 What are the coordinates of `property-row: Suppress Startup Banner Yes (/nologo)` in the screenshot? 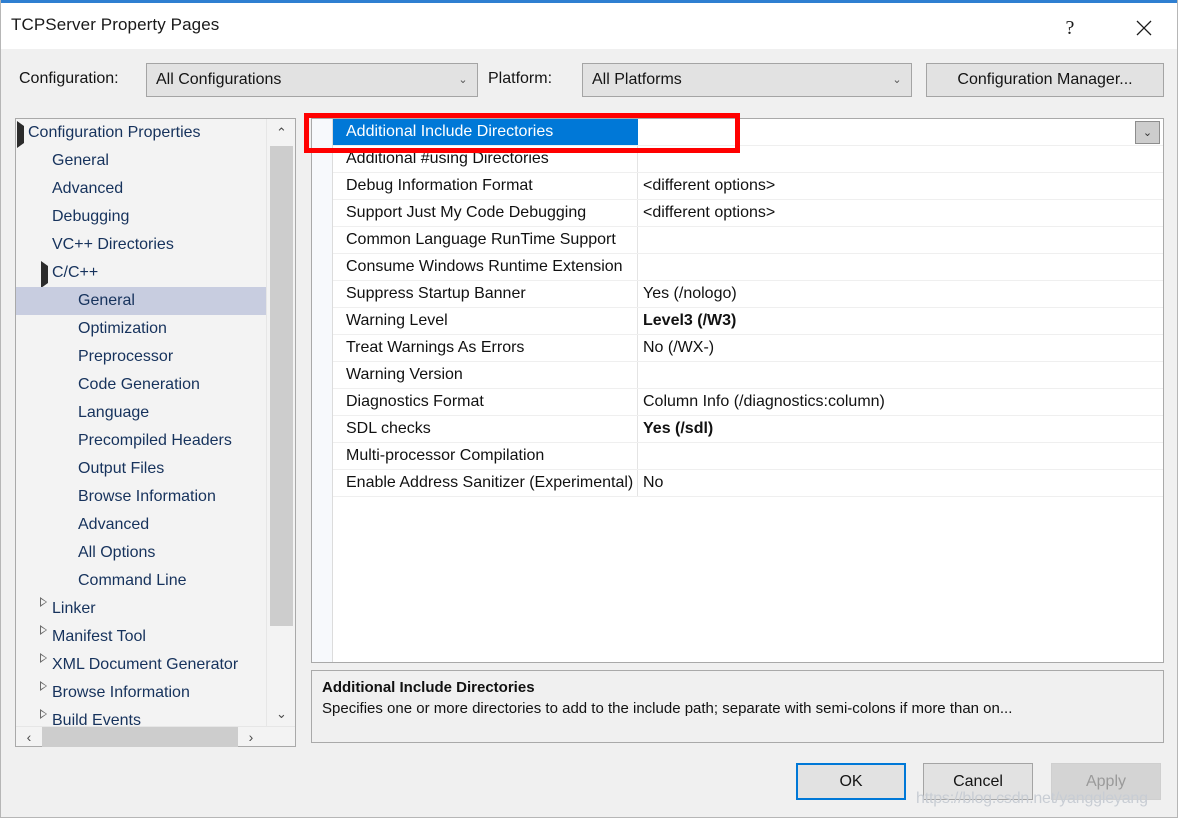 It's located at (748, 294).